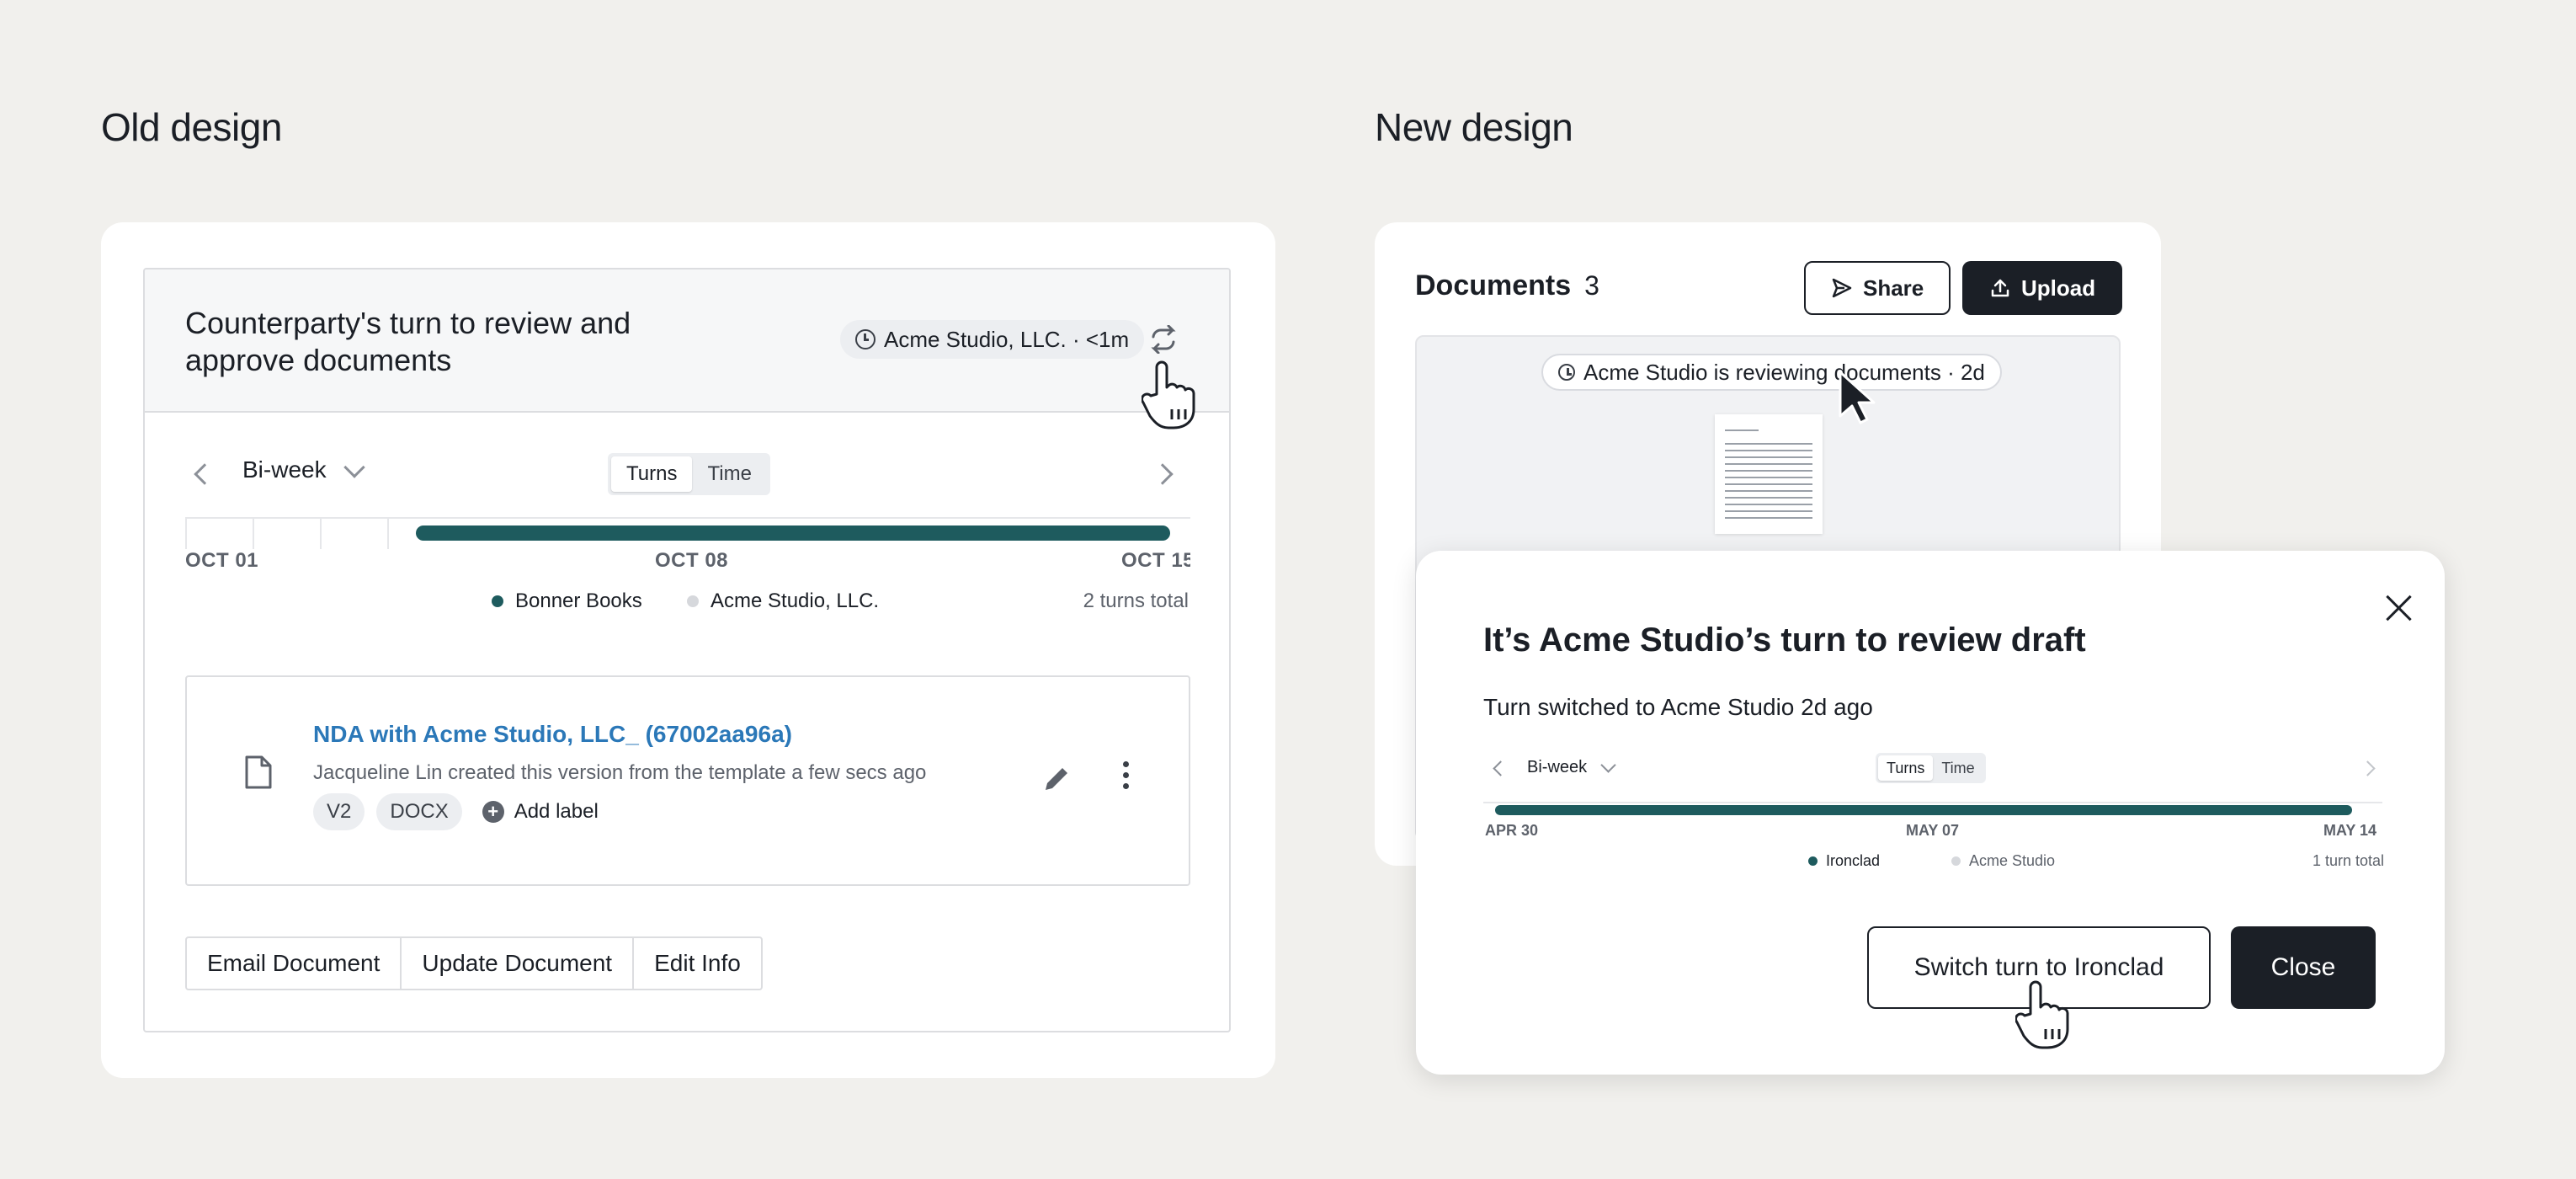 Image resolution: width=2576 pixels, height=1179 pixels. I want to click on reviewing-status-pill: Acme Studio is reviewing documents · 2d, so click(1771, 372).